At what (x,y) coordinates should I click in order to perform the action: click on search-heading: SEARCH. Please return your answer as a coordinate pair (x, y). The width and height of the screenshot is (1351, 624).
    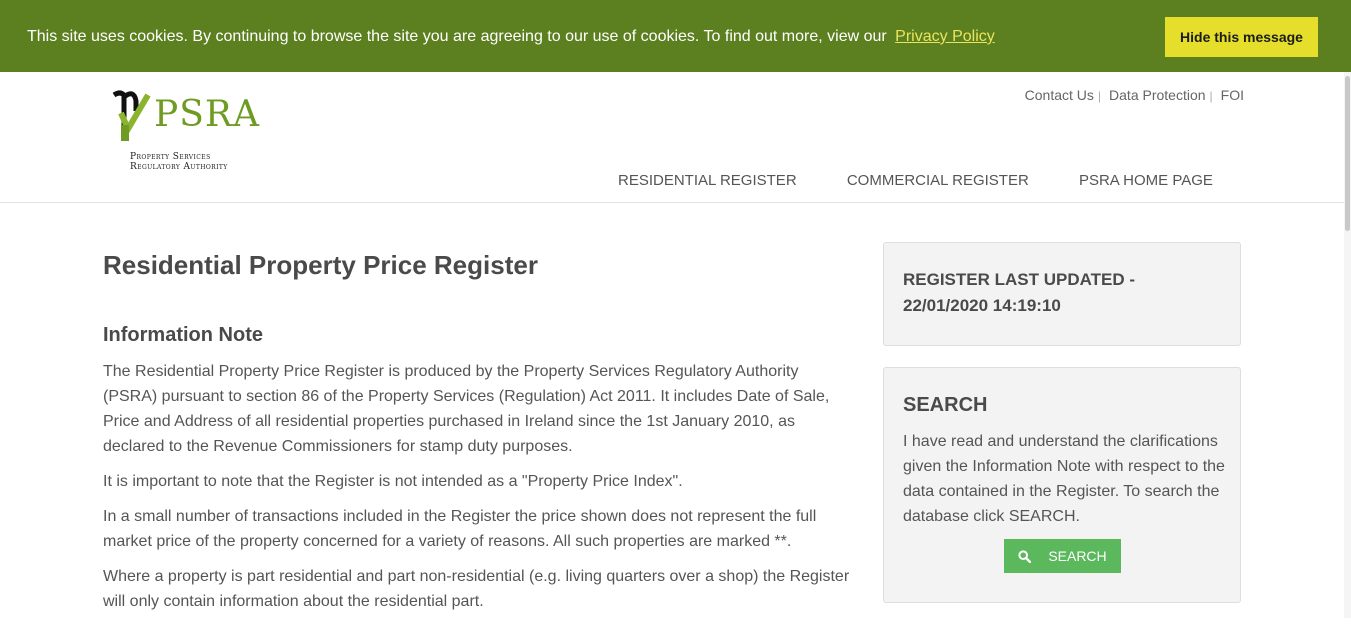
    Looking at the image, I should click on (945, 405).